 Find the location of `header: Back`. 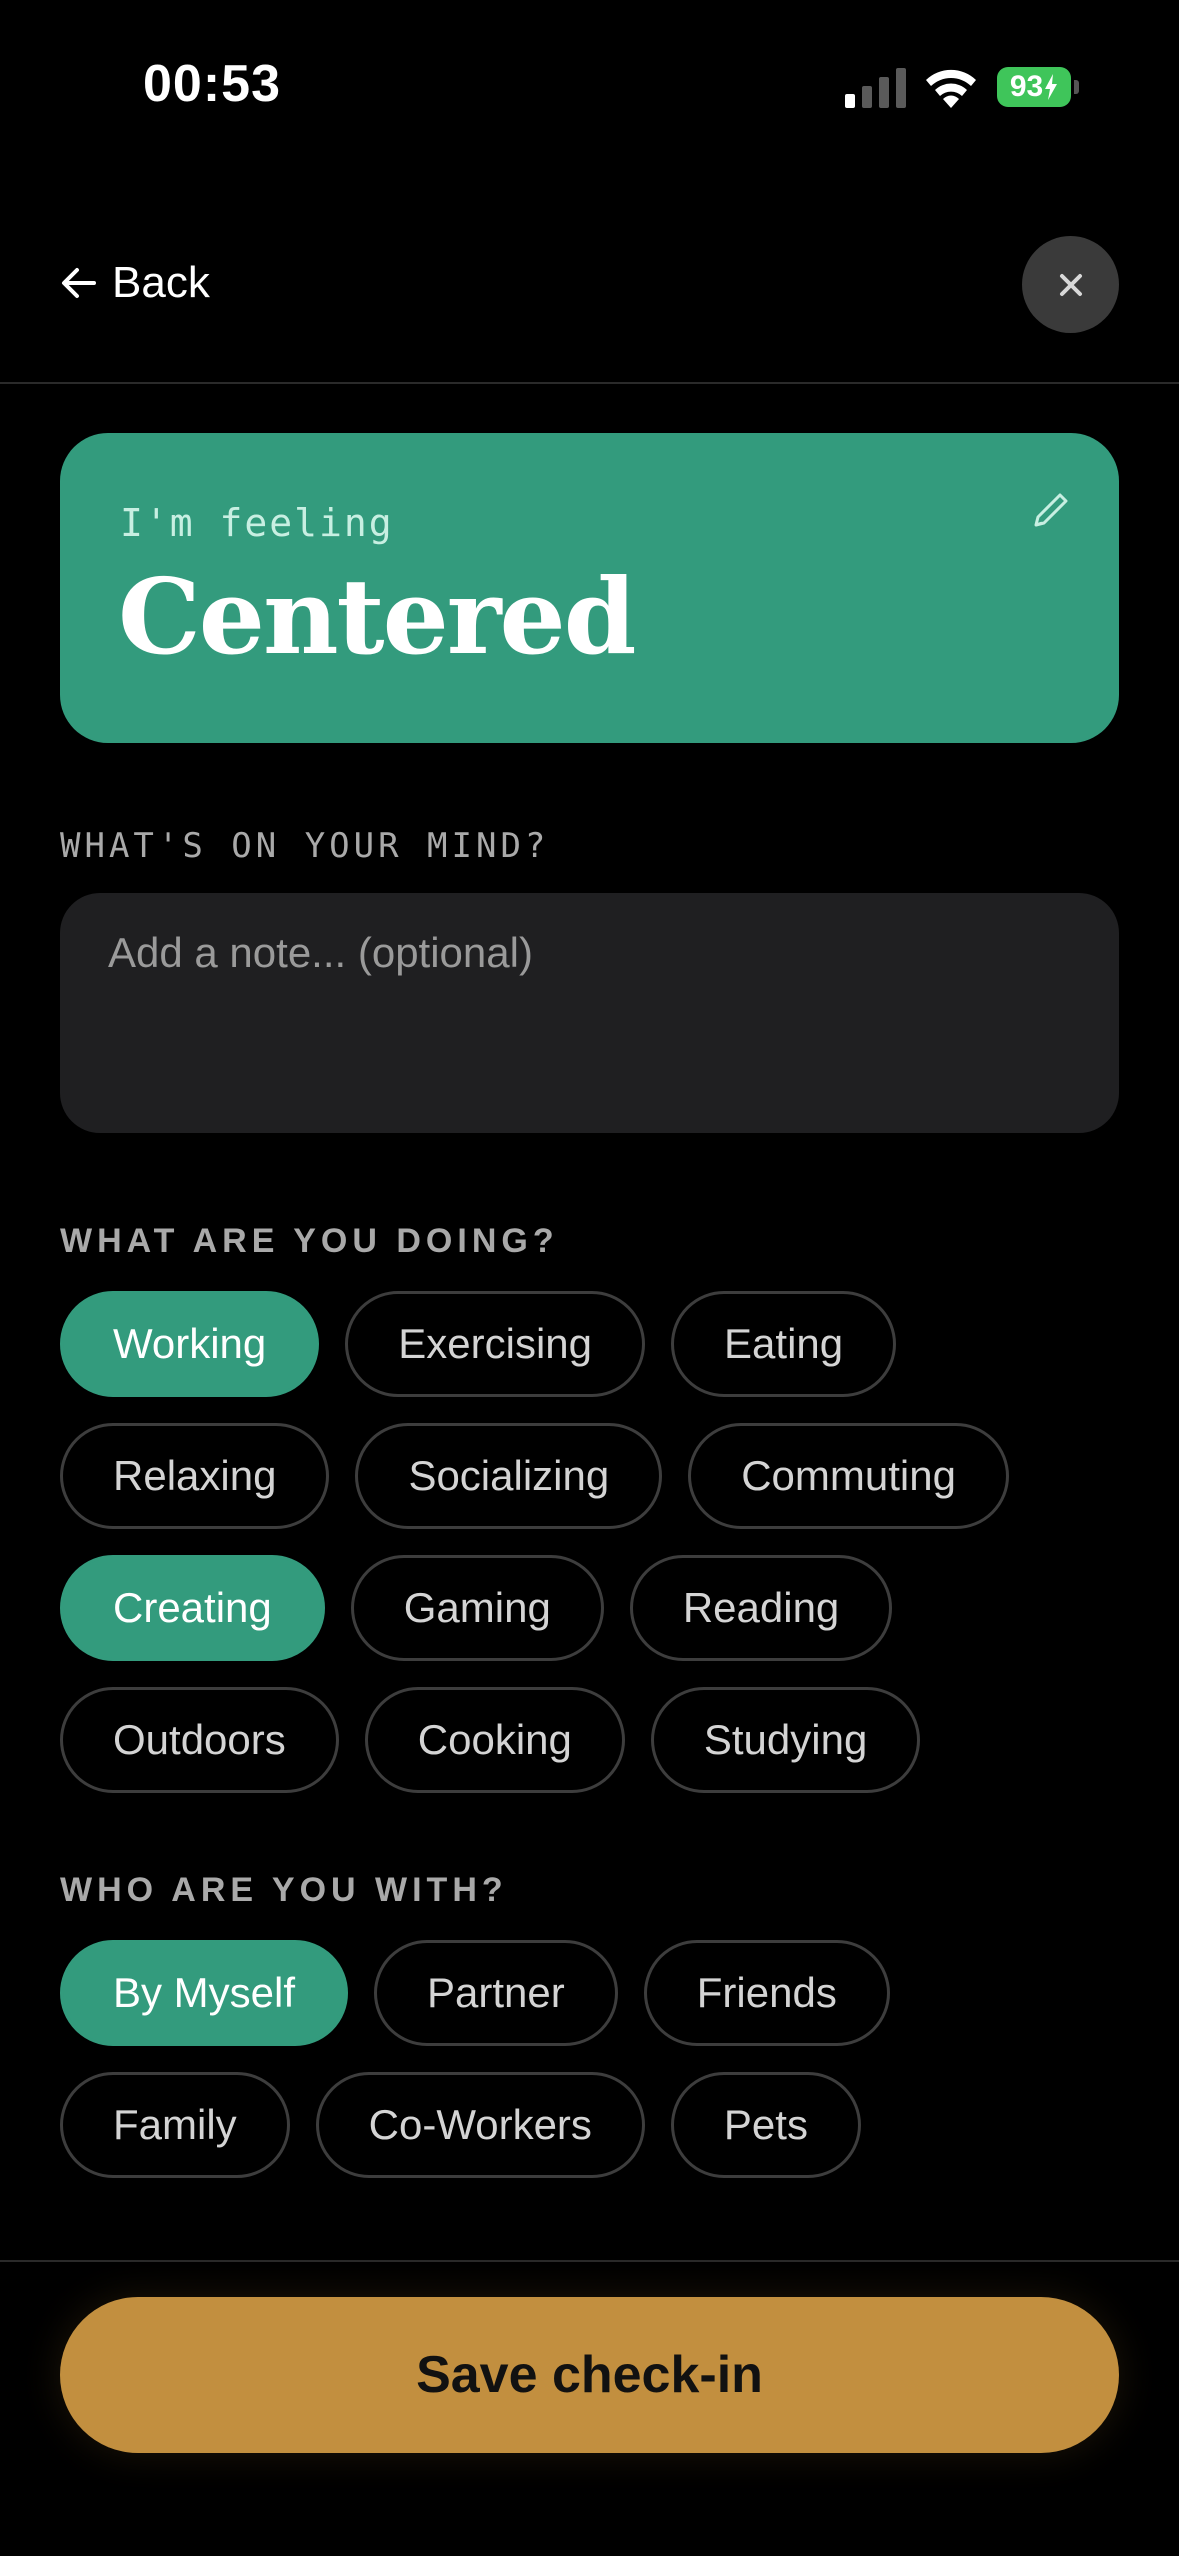

header: Back is located at coordinates (589, 277).